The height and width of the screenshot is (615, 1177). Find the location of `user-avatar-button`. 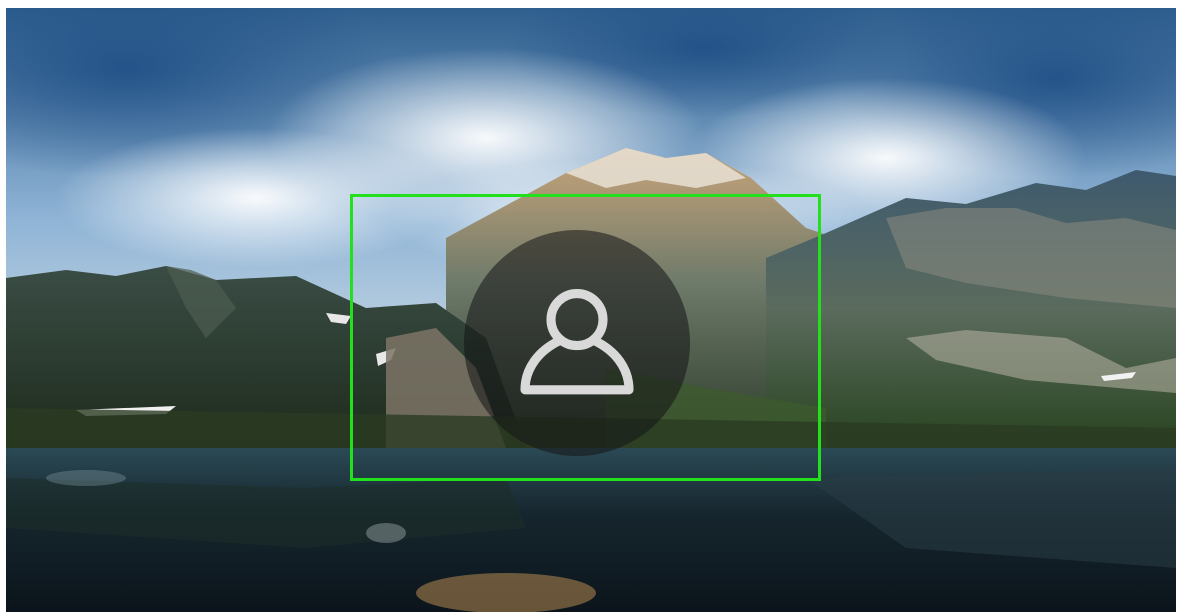

user-avatar-button is located at coordinates (577, 343).